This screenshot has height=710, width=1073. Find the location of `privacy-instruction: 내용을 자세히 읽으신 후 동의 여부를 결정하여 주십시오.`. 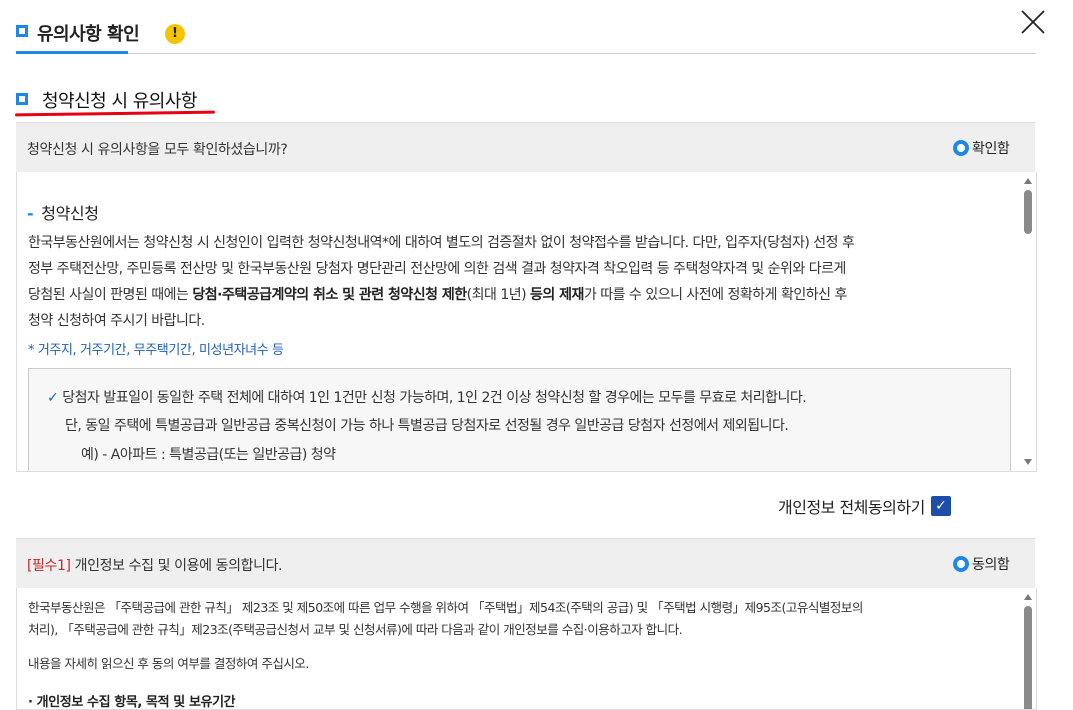

privacy-instruction: 내용을 자세히 읽으신 후 동의 여부를 결정하여 주십시오. is located at coordinates (168, 663).